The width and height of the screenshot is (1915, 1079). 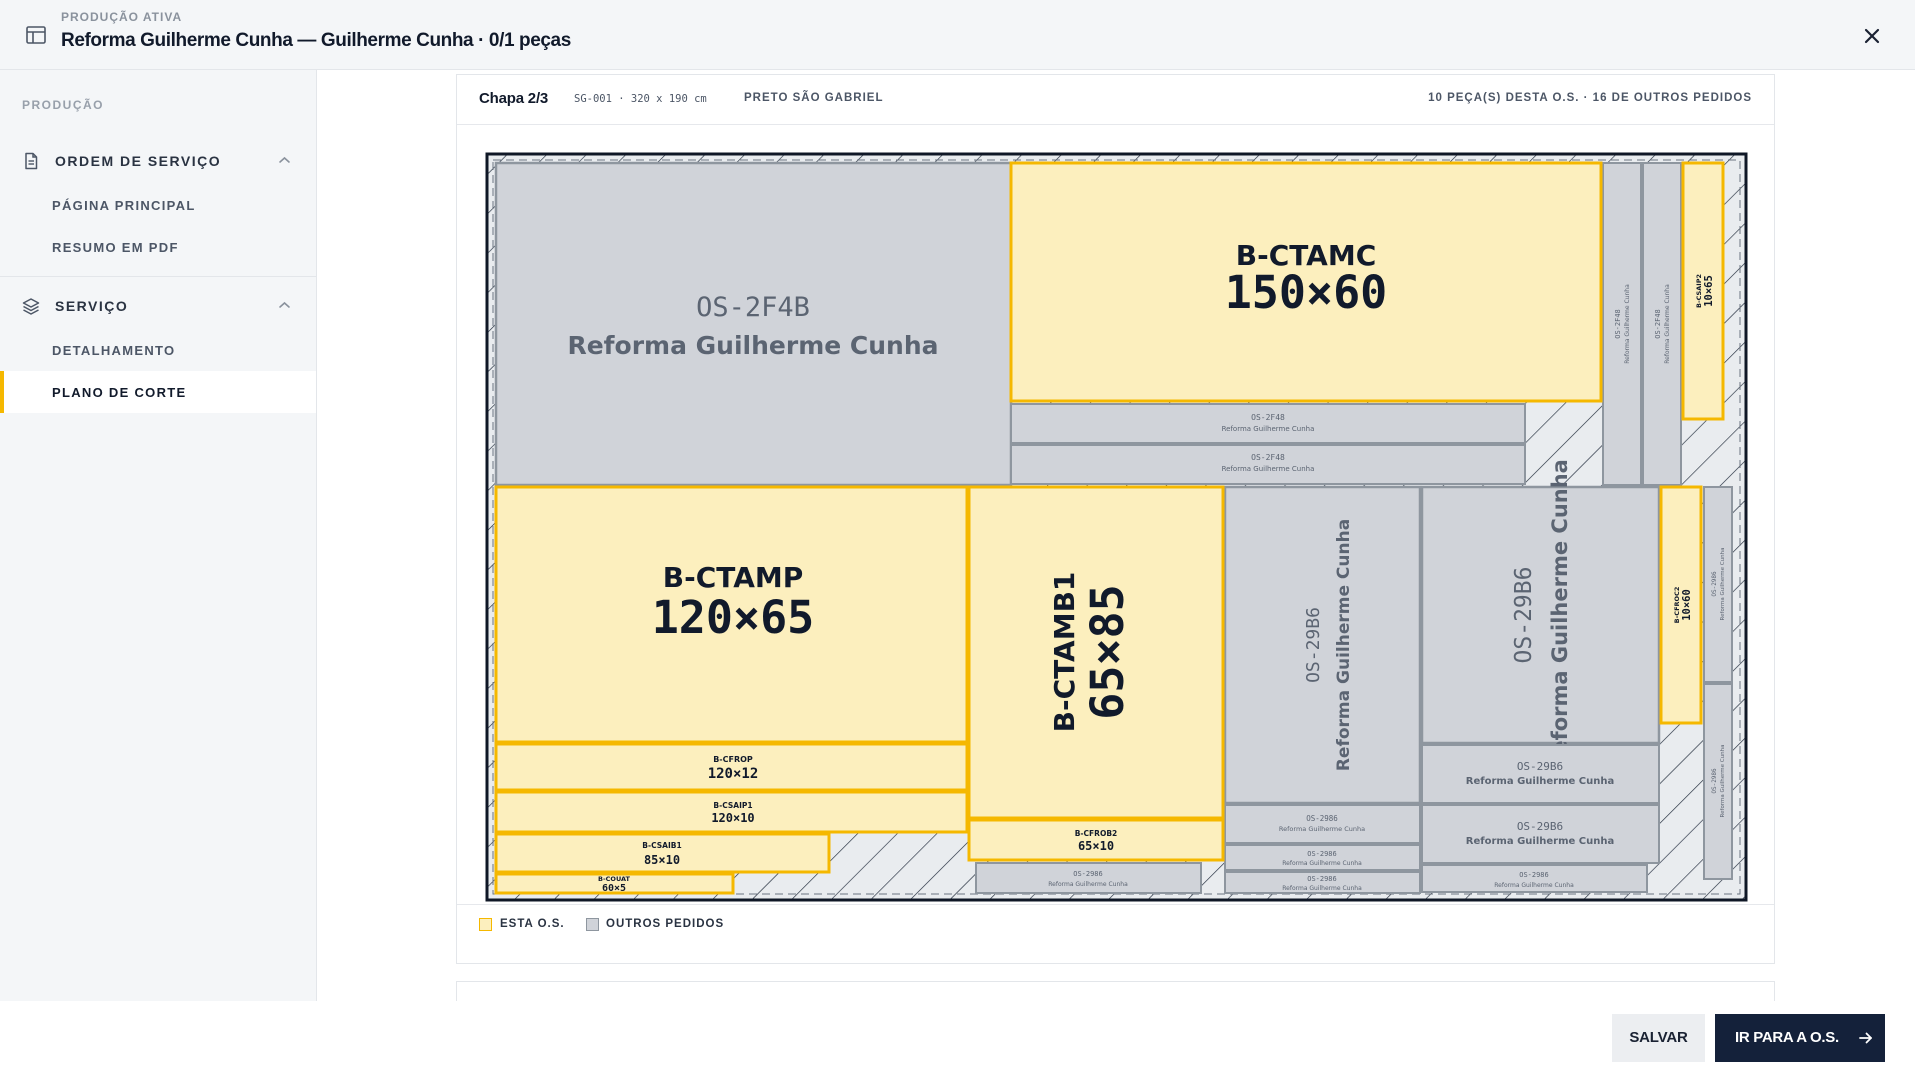 What do you see at coordinates (614, 879) in the screenshot?
I see `piece-code: B-COUAT` at bounding box center [614, 879].